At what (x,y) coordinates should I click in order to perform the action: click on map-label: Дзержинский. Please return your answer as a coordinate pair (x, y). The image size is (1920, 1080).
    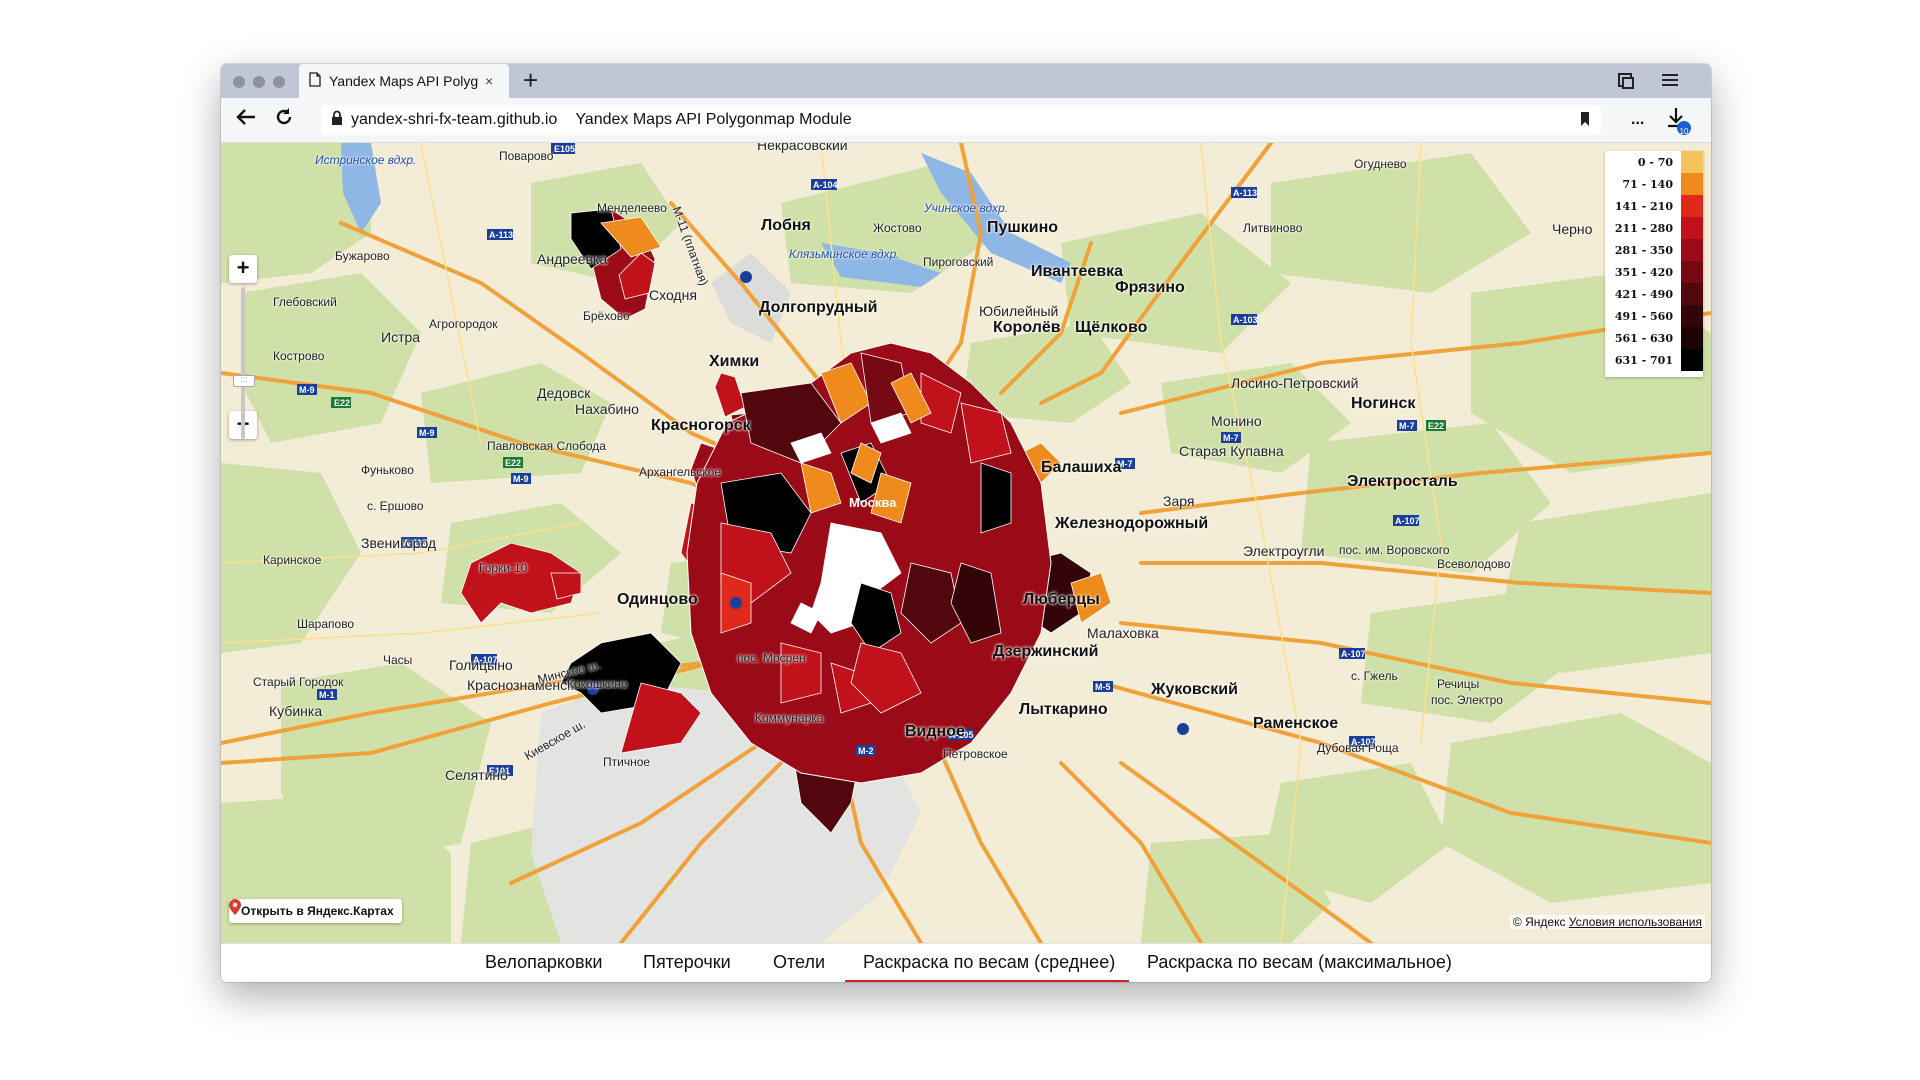
    Looking at the image, I should click on (1046, 651).